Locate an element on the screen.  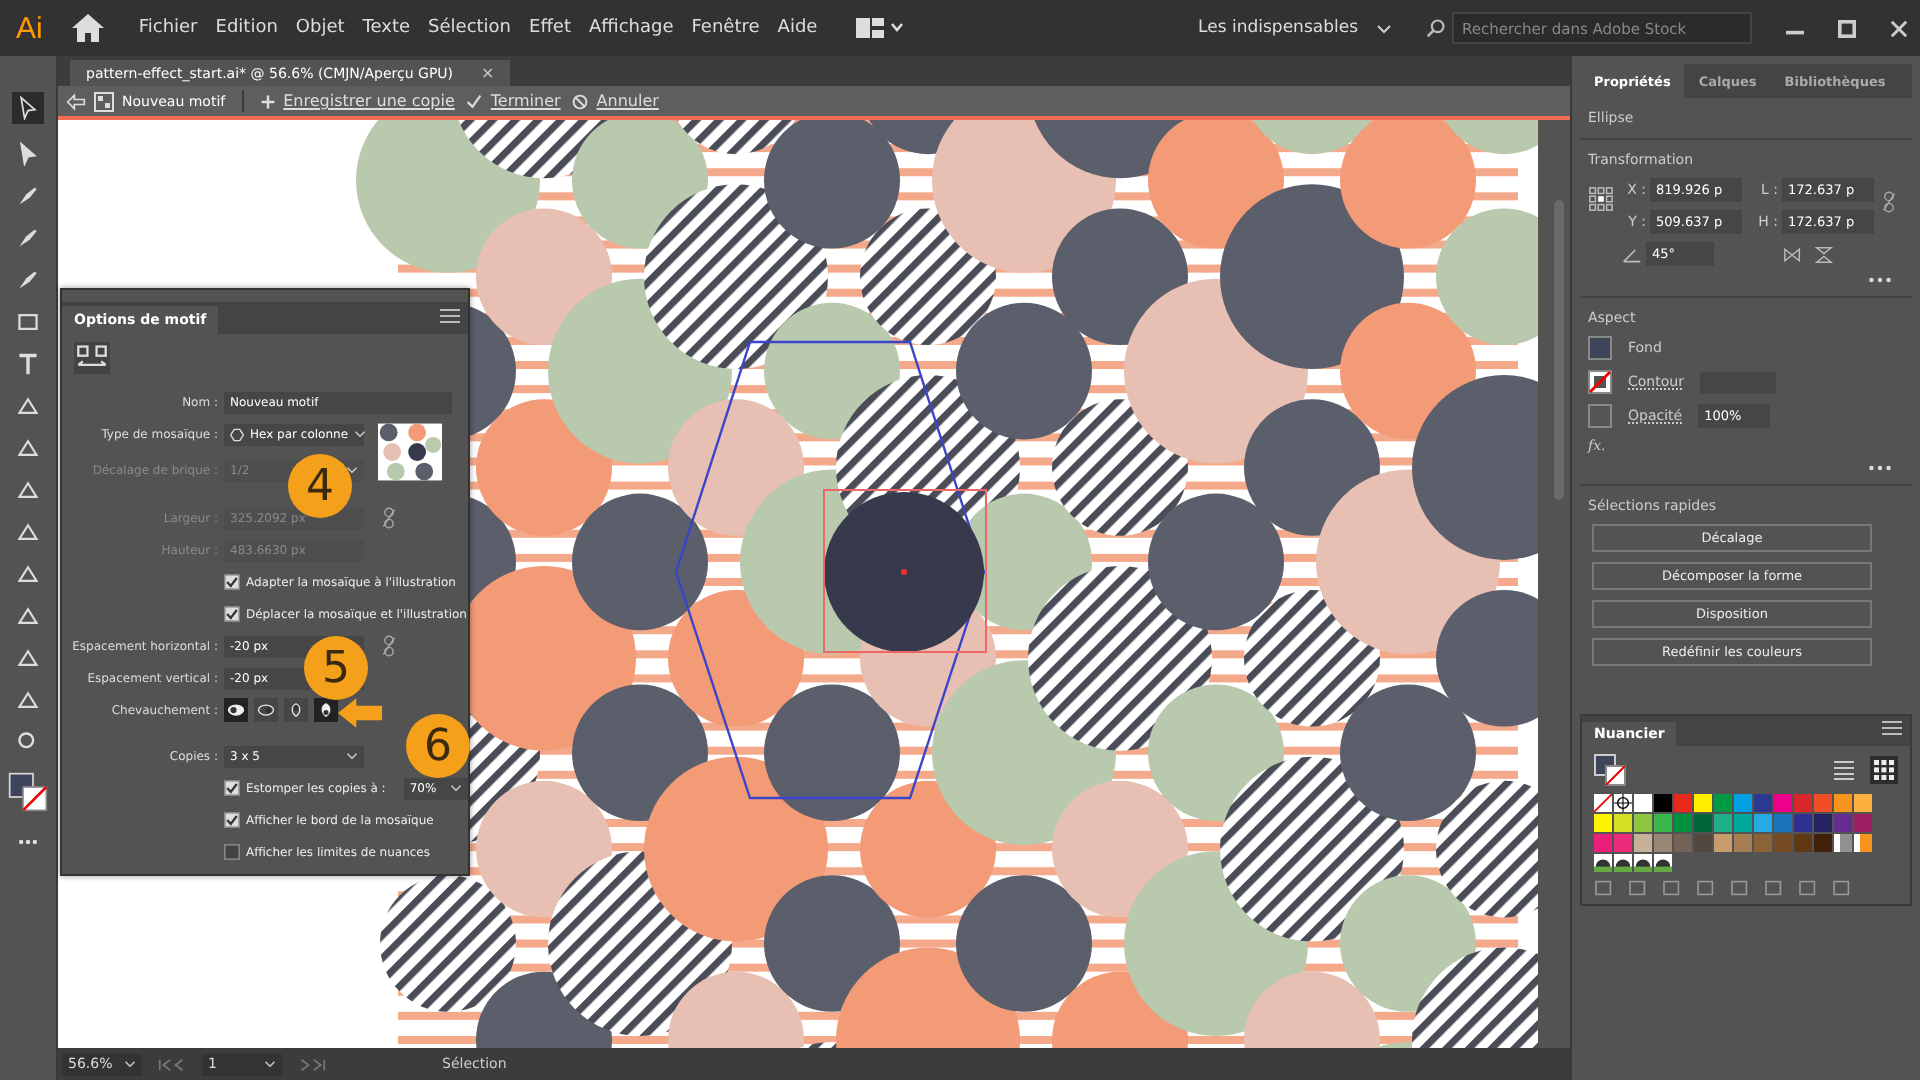
tile-edit-tool-icon is located at coordinates (92, 358).